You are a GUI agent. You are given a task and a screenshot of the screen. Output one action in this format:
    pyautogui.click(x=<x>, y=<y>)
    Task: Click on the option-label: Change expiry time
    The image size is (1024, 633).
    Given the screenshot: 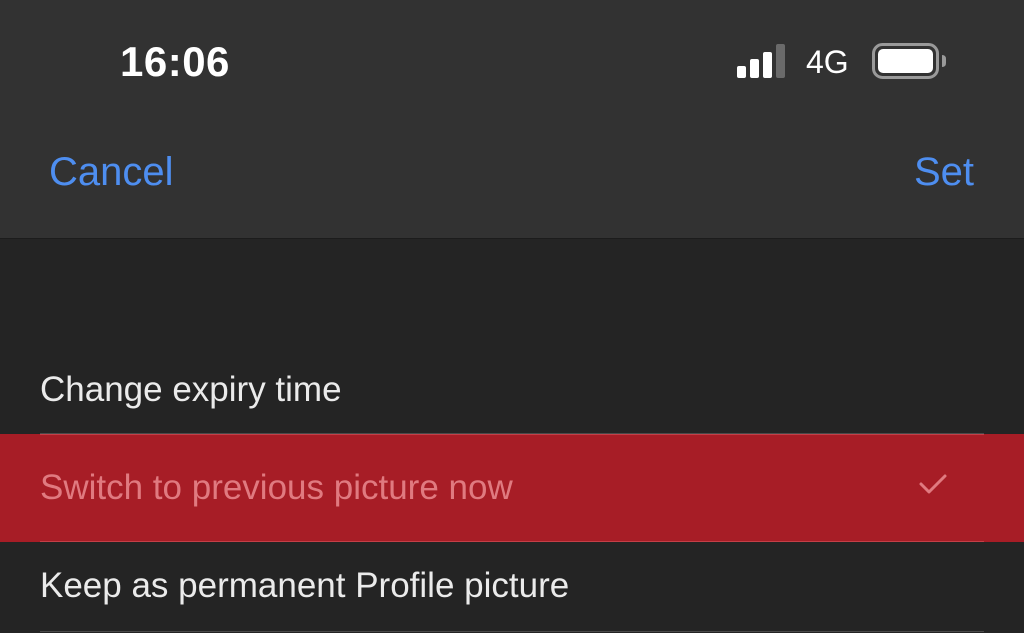 What is the action you would take?
    pyautogui.click(x=191, y=389)
    